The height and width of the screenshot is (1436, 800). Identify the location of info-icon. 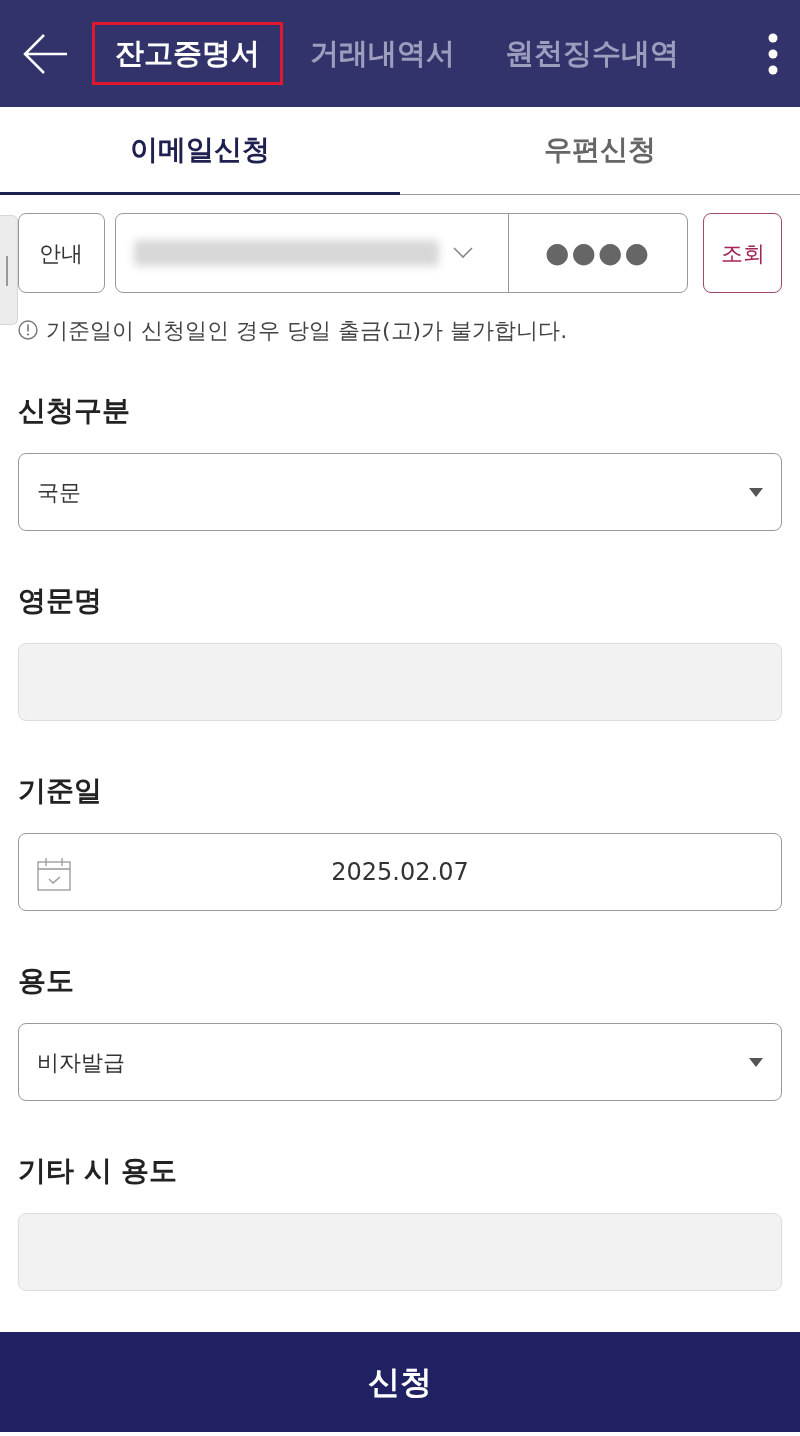
(28, 330).